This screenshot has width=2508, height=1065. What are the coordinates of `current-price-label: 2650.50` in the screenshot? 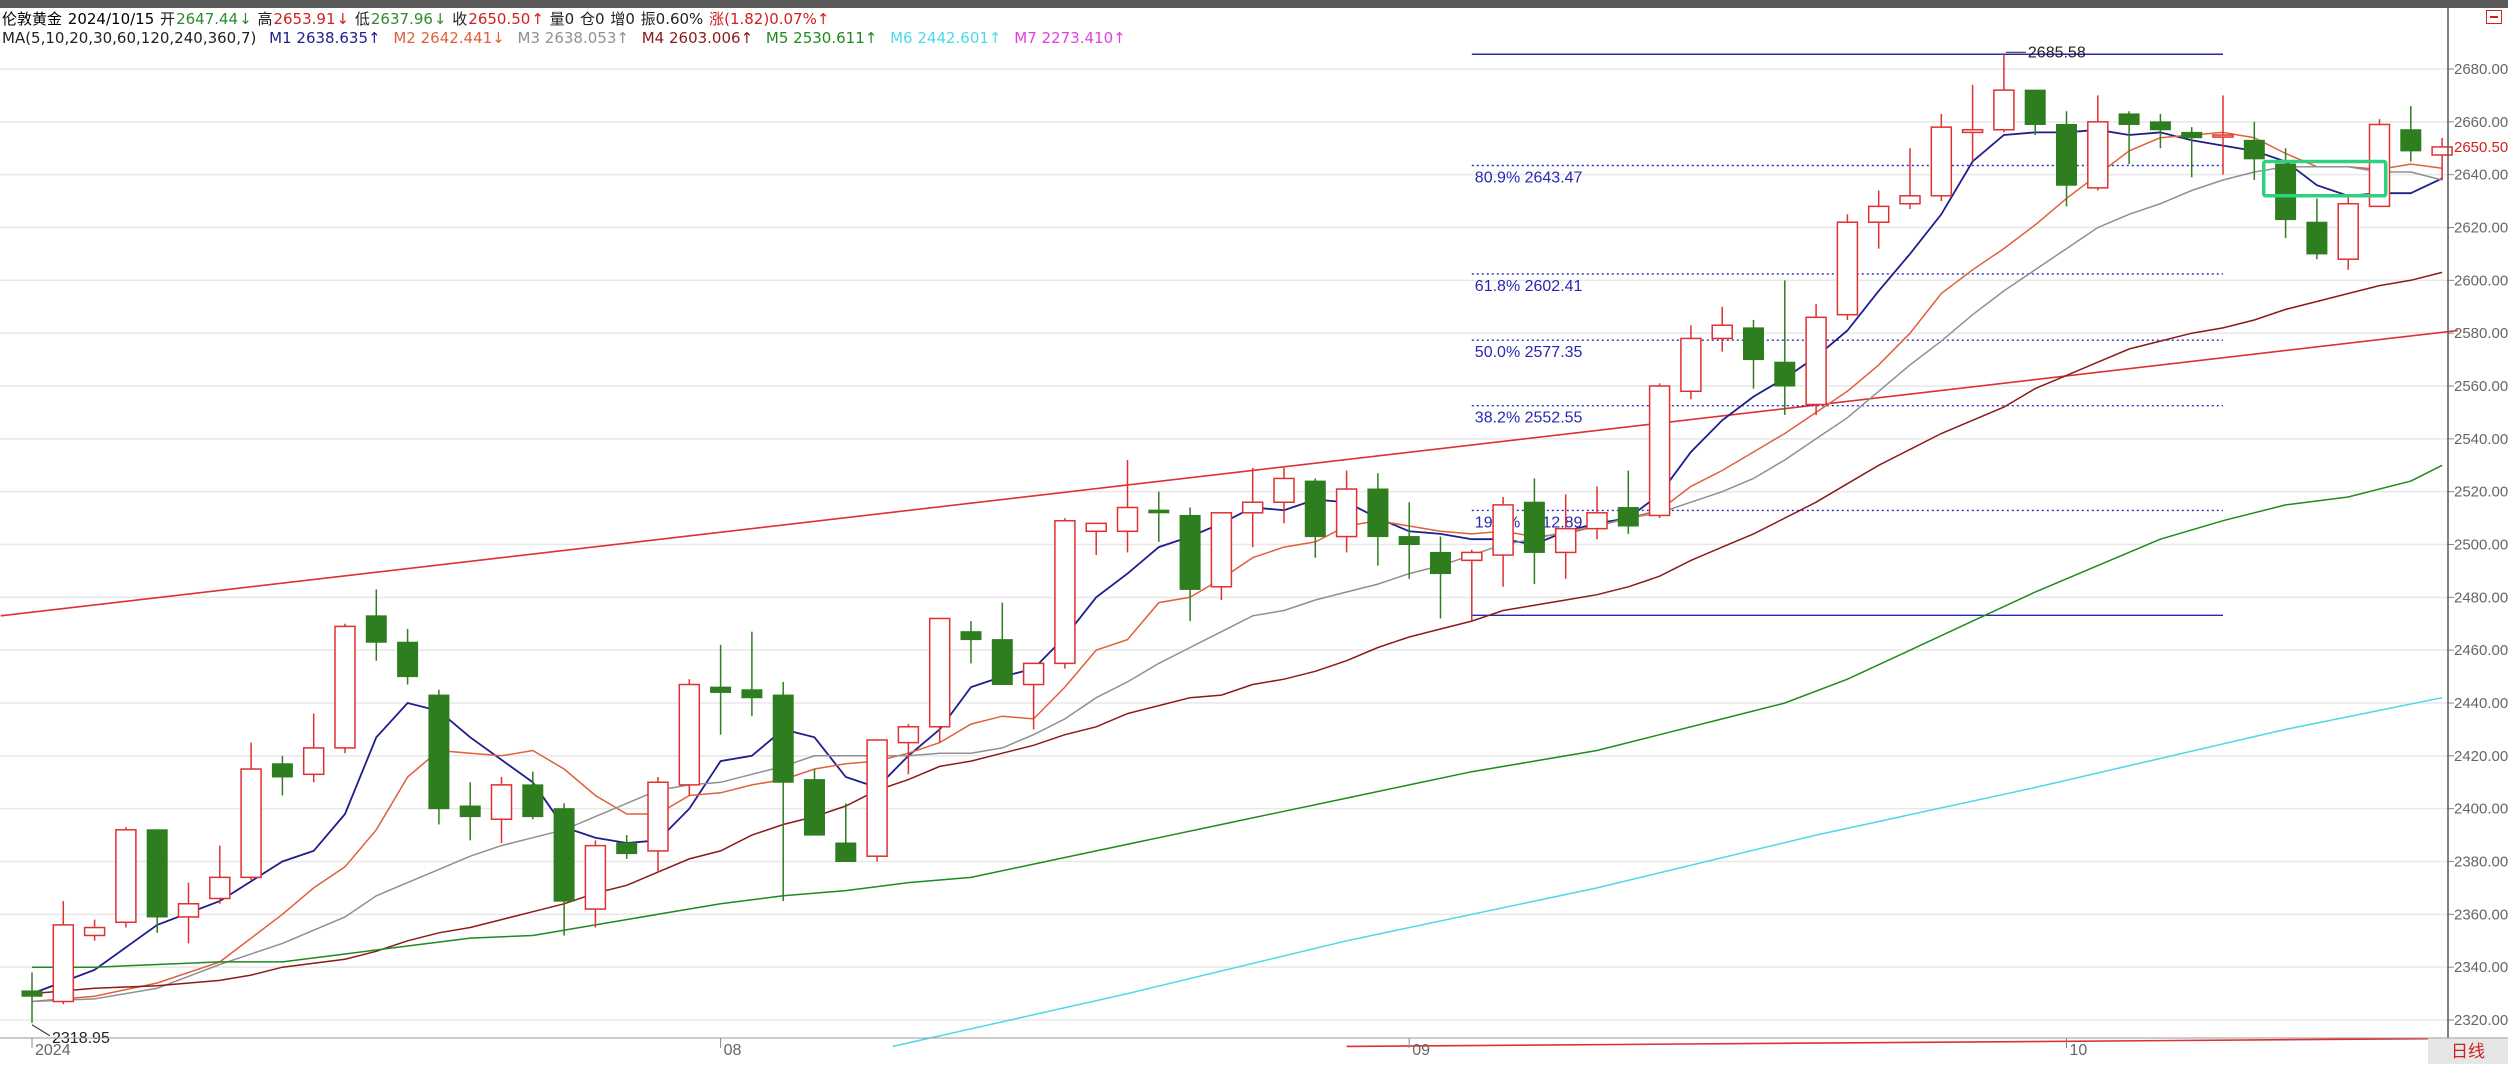 It's located at (2481, 147).